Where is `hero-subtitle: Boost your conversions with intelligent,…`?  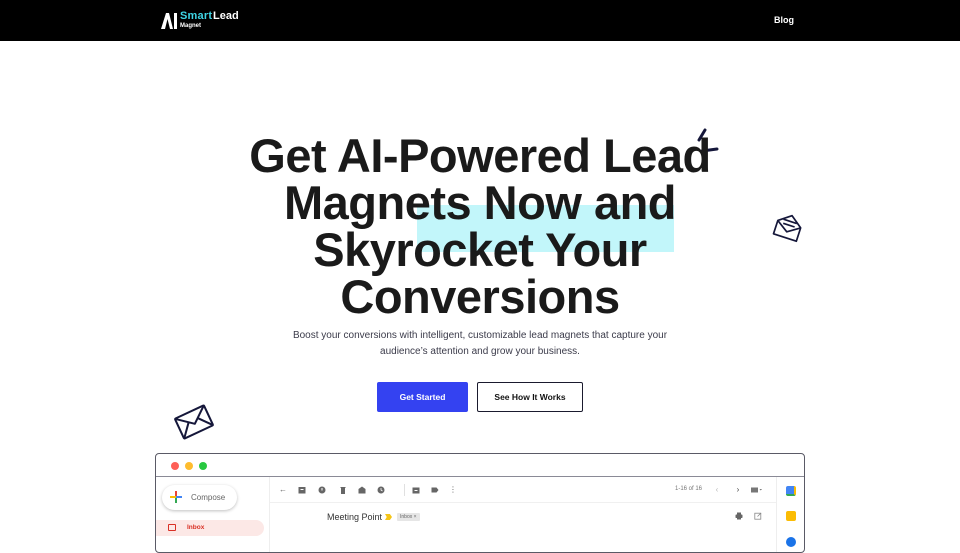 hero-subtitle: Boost your conversions with intelligent,… is located at coordinates (480, 343).